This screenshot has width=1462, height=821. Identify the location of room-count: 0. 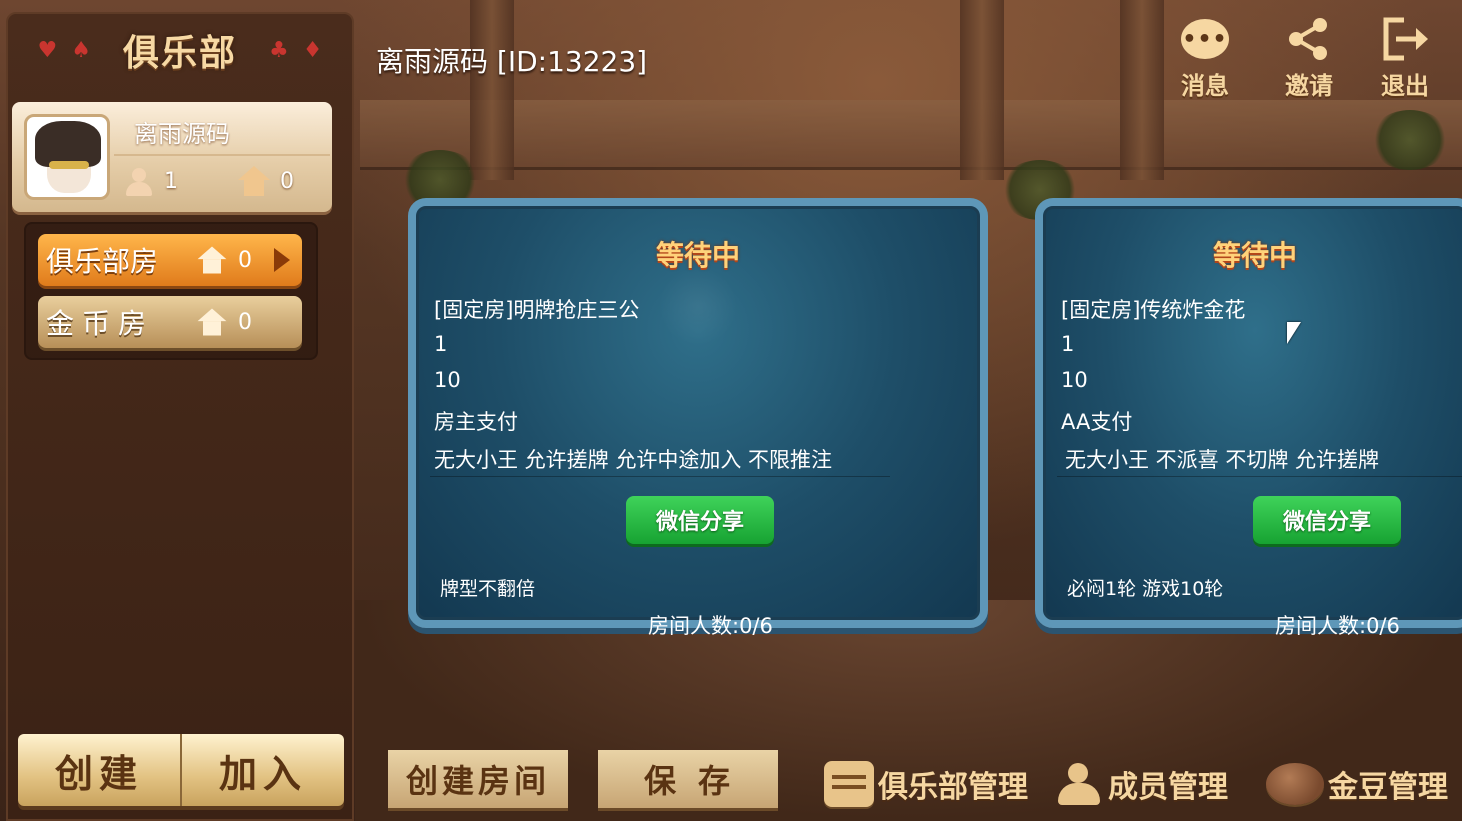
(266, 181).